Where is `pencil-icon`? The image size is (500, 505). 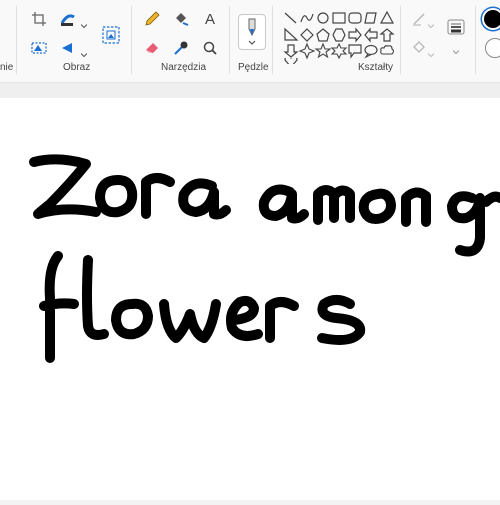
pencil-icon is located at coordinates (152, 19).